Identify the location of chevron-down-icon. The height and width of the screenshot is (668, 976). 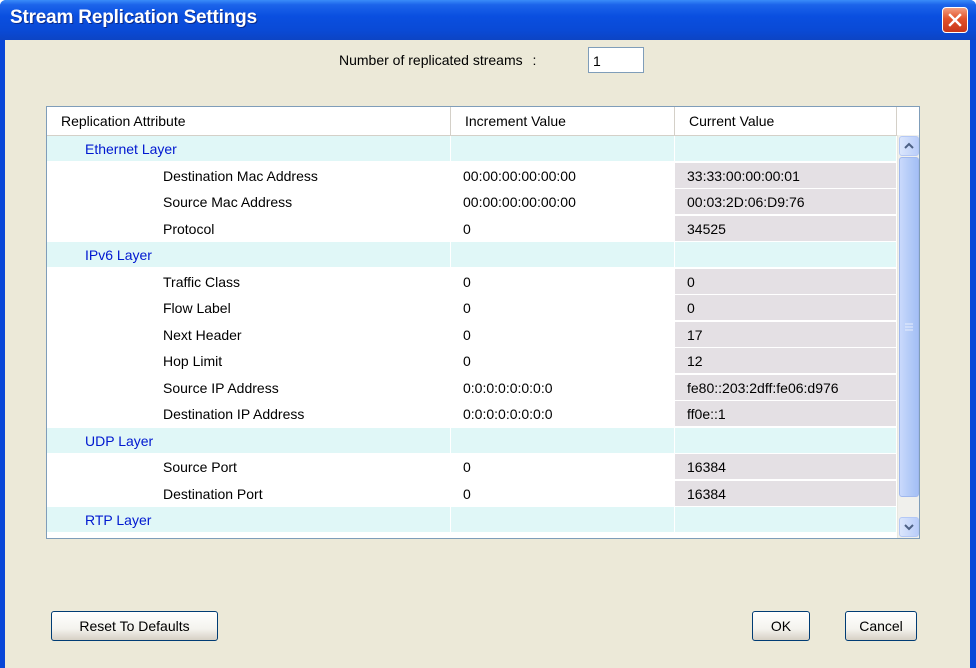
(909, 527).